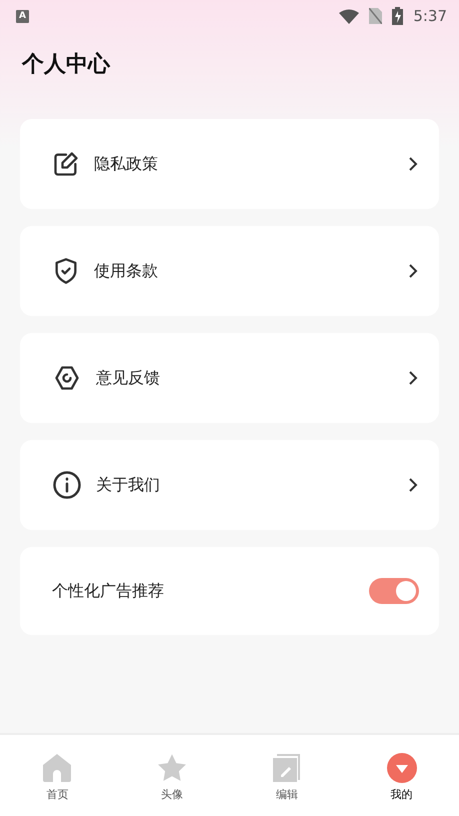  I want to click on menu-item: 关于我们, so click(229, 485).